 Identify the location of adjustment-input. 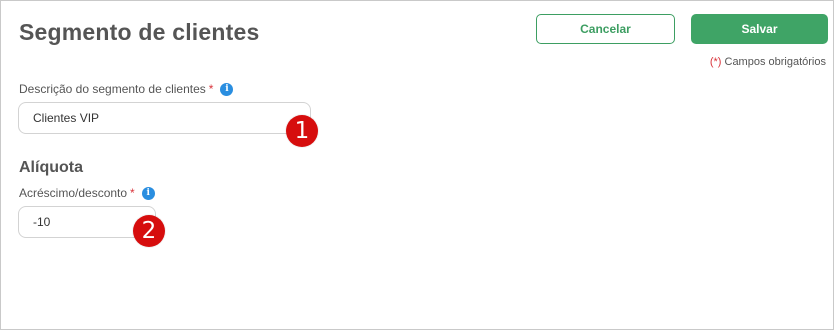
(87, 222).